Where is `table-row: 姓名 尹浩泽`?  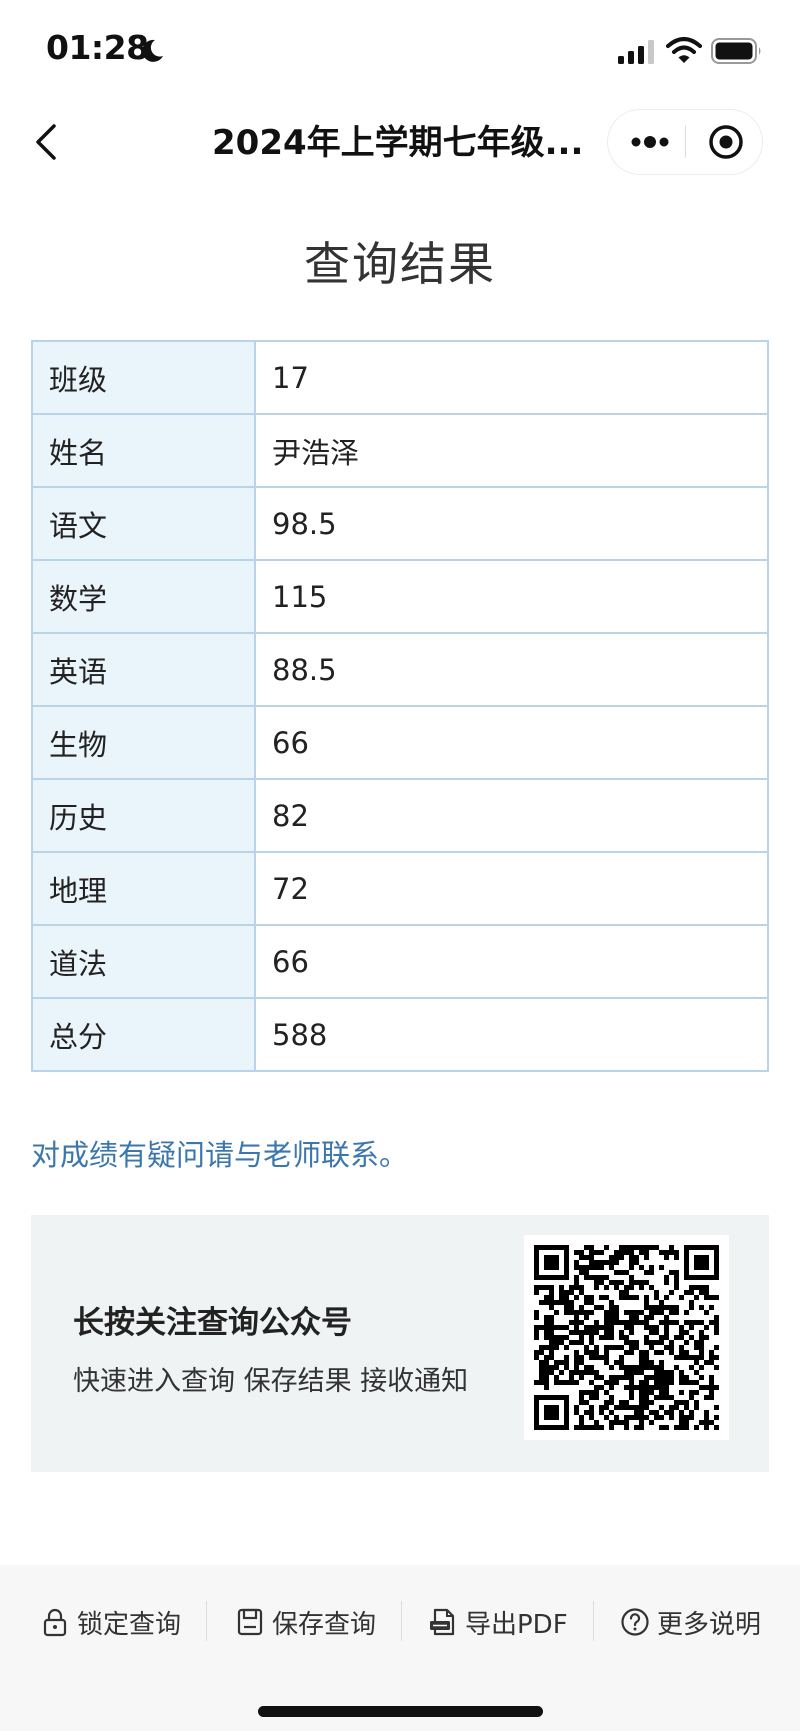
table-row: 姓名 尹浩泽 is located at coordinates (400, 450).